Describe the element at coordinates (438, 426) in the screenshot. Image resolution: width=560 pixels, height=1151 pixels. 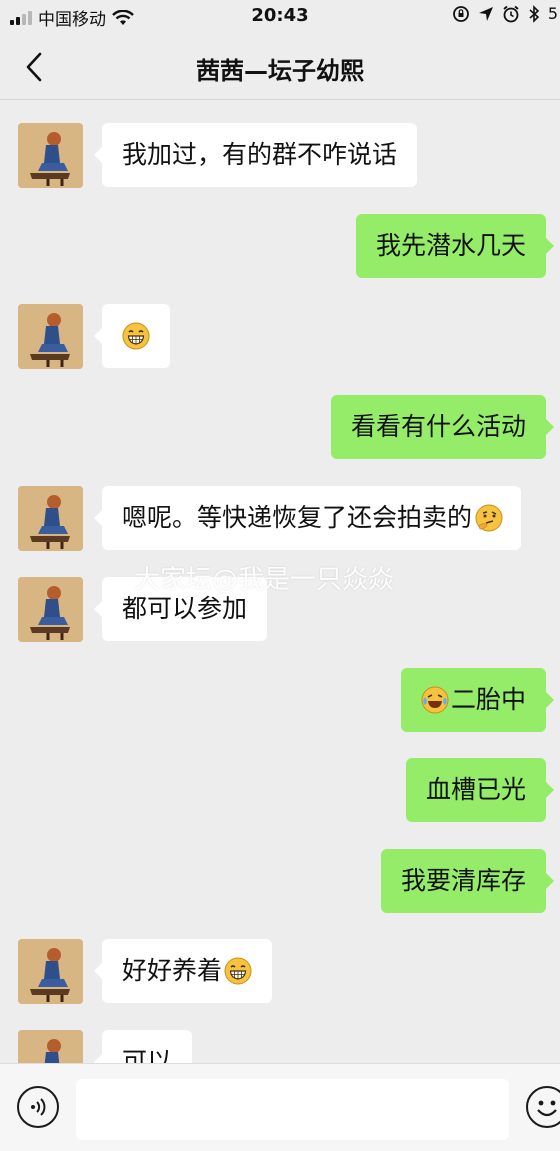
I see `message-text: 看看有什么活动` at that location.